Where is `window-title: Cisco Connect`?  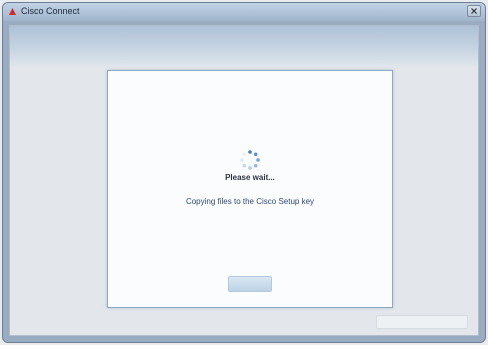
window-title: Cisco Connect is located at coordinates (50, 11).